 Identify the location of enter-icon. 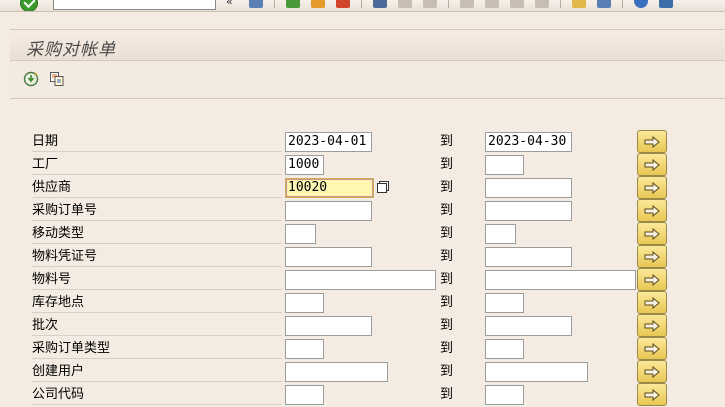
(29, 5).